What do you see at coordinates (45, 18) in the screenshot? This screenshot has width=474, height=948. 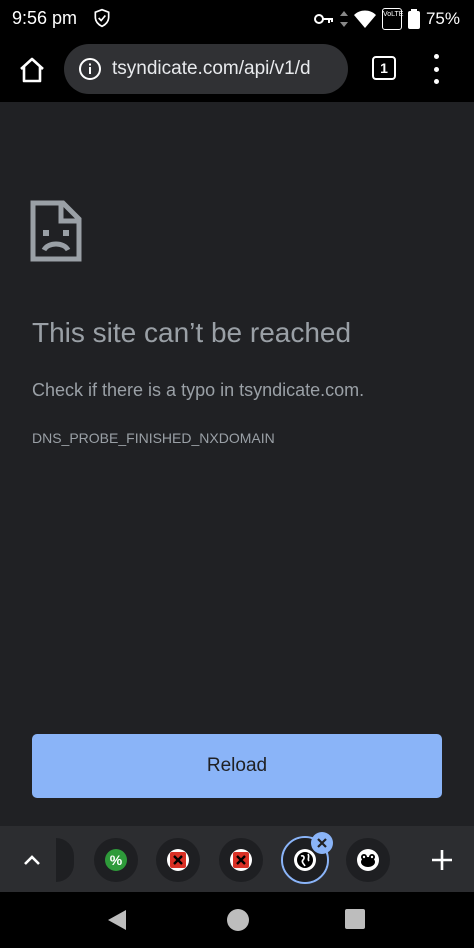 I see `status-time: 9:56 pm` at bounding box center [45, 18].